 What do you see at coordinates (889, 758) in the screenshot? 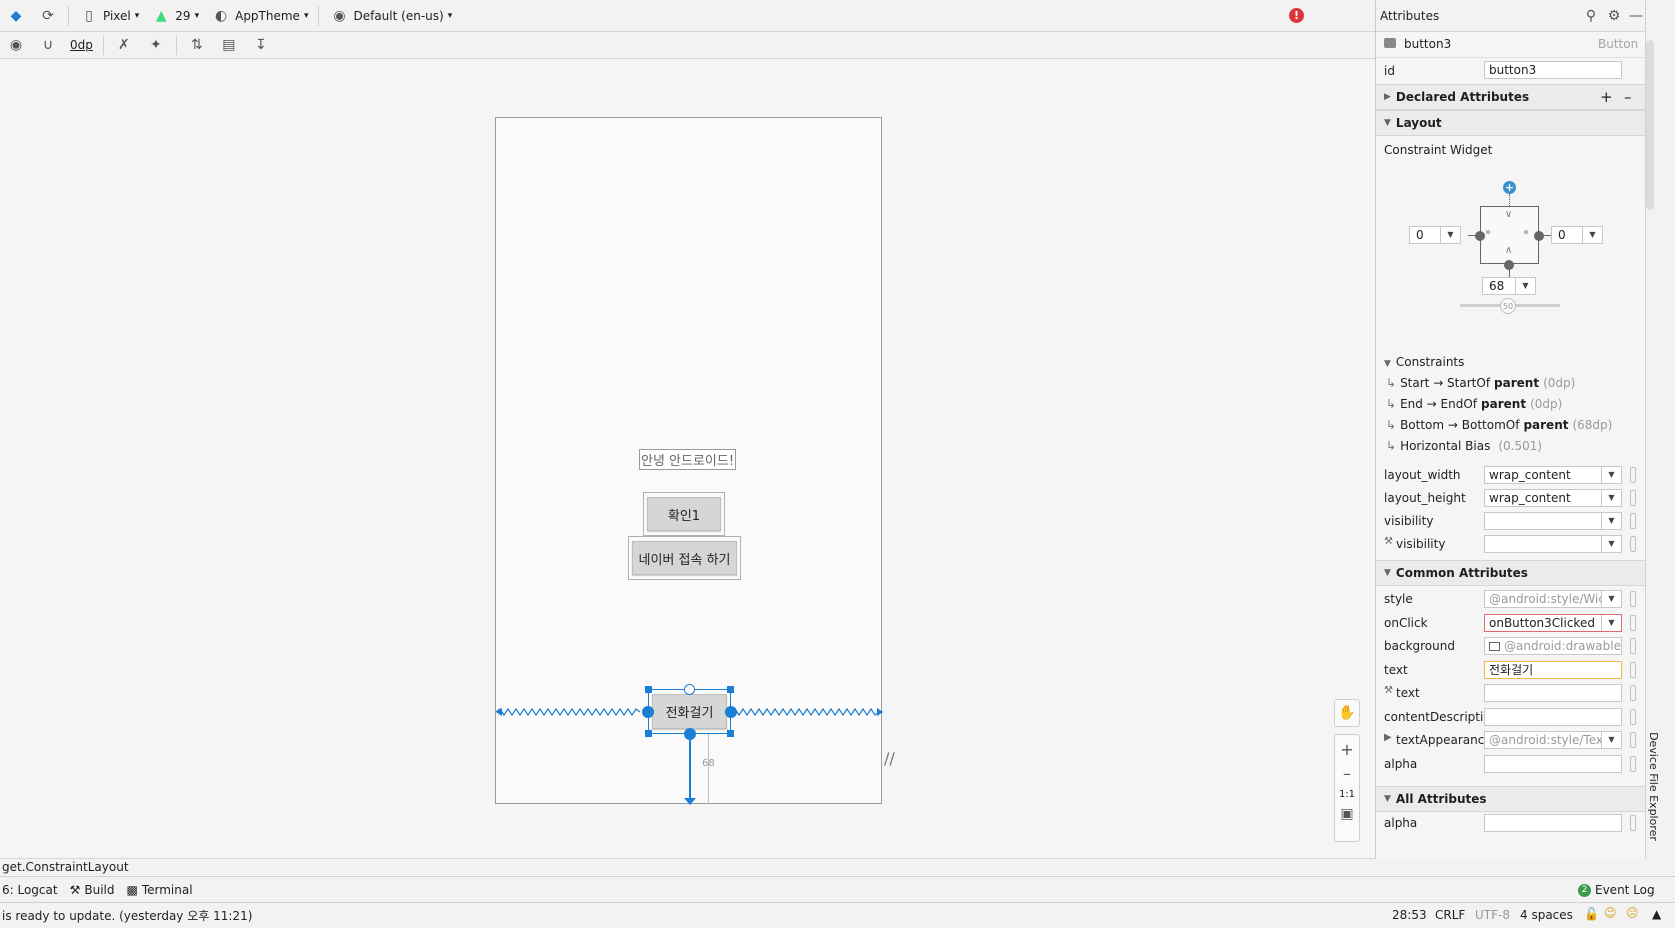
I see `resize-corner-icon: ∕∕` at bounding box center [889, 758].